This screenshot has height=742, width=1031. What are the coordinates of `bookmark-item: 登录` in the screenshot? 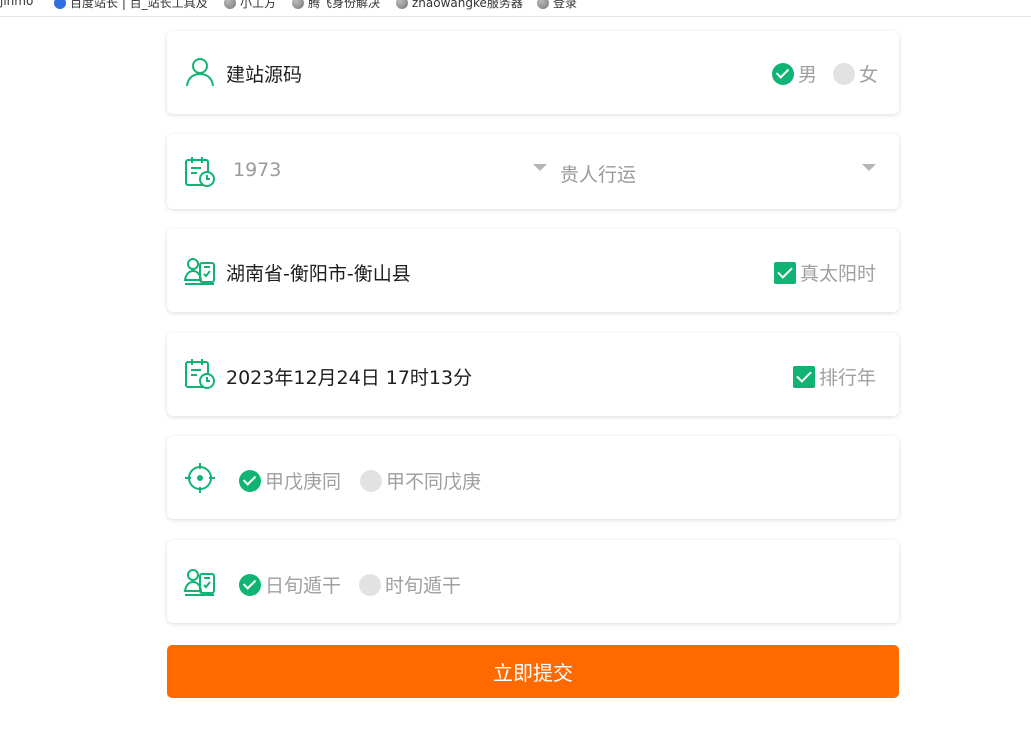 It's located at (557, 5).